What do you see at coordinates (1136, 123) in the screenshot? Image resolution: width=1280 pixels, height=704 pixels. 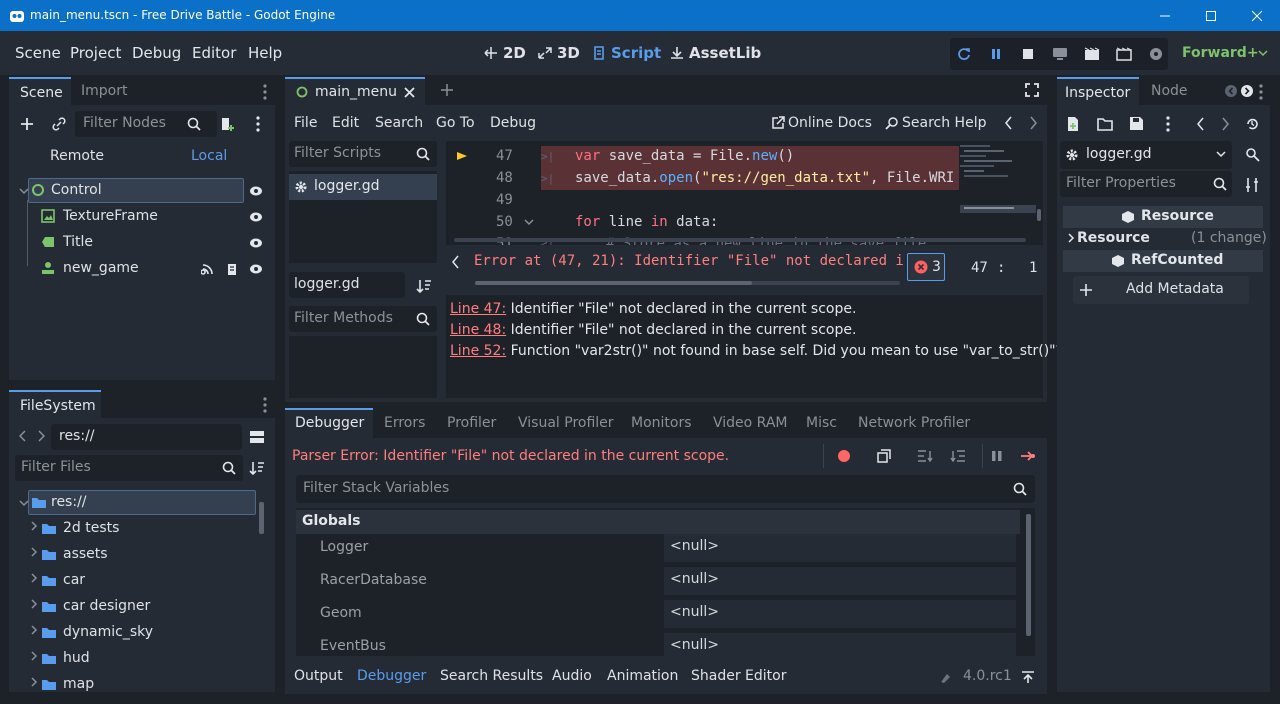 I see `save-icon` at bounding box center [1136, 123].